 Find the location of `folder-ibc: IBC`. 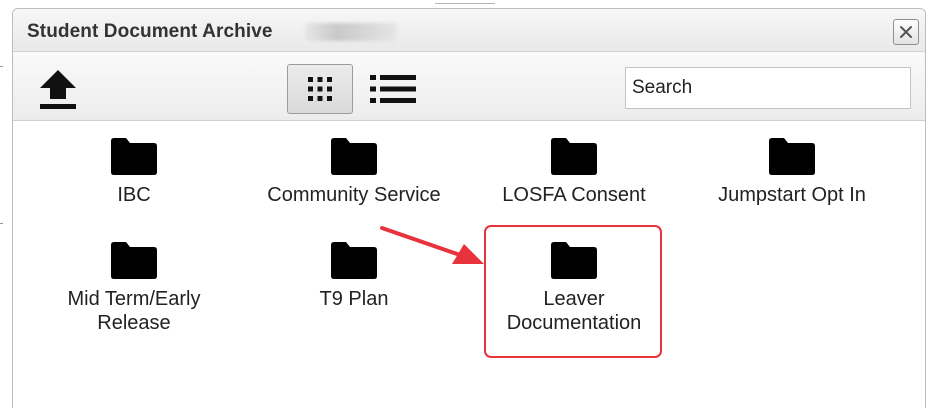

folder-ibc: IBC is located at coordinates (134, 172).